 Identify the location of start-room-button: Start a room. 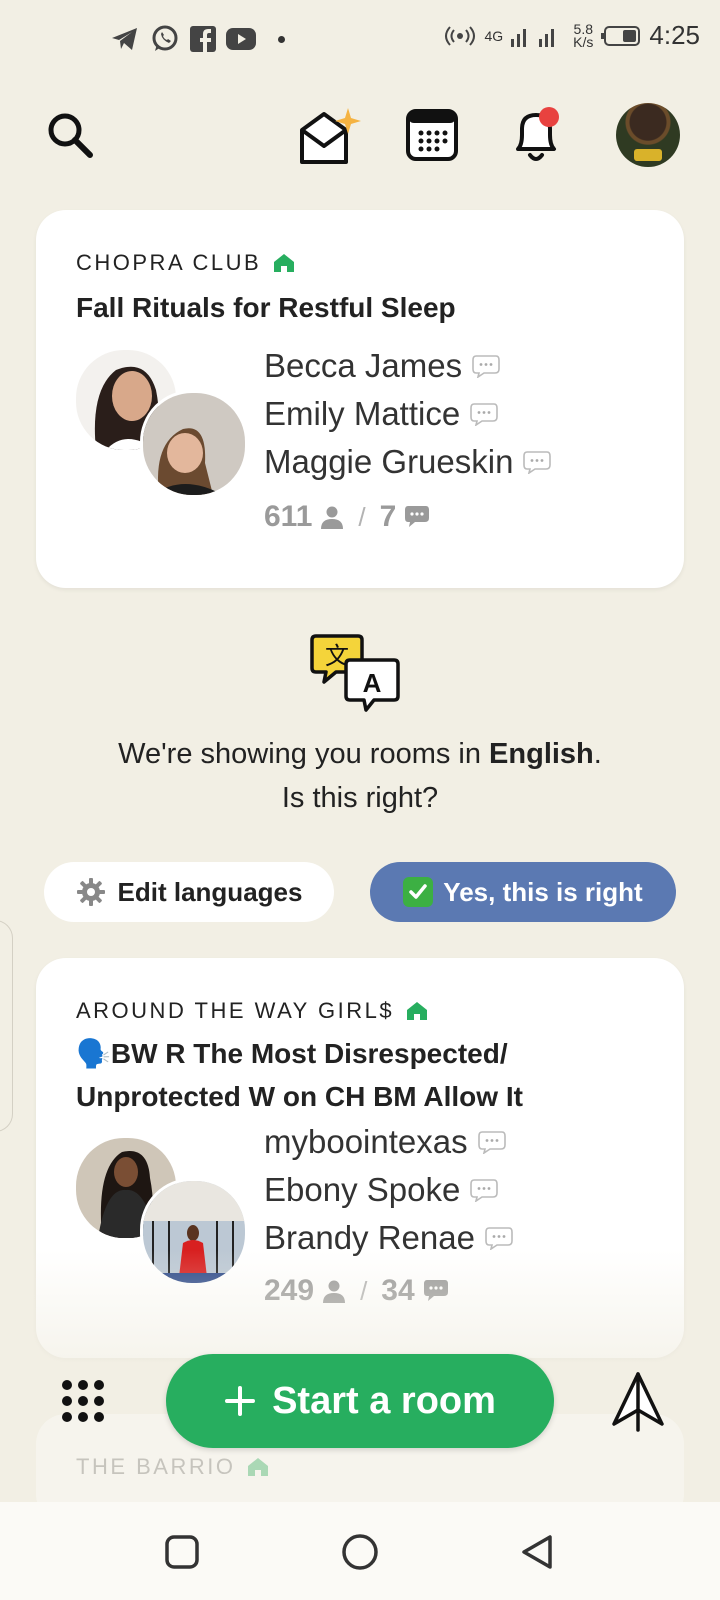
(360, 1401).